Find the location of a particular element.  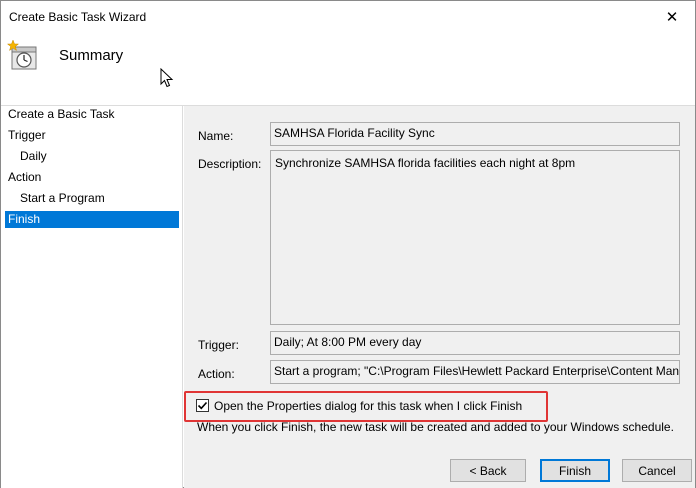

sidebar-item-create-basic-task: Create a Basic Task is located at coordinates (92, 114).